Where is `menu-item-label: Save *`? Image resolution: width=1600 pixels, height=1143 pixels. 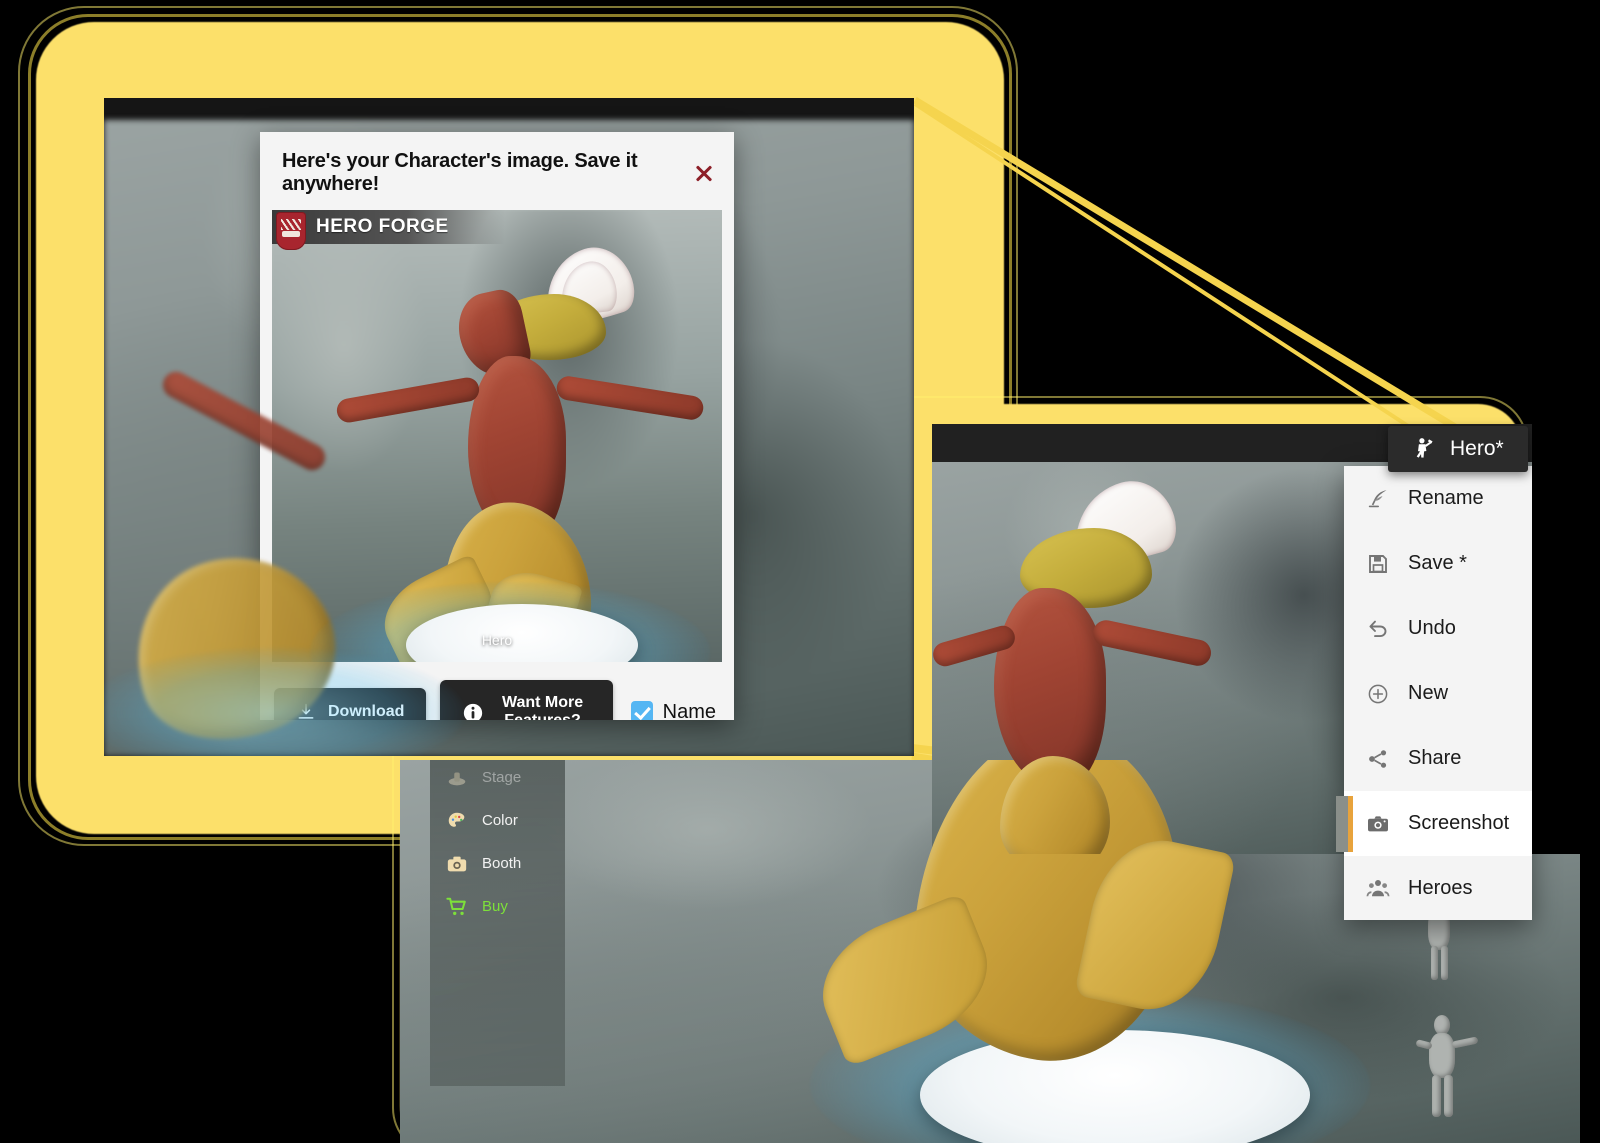
menu-item-label: Save * is located at coordinates (1437, 563).